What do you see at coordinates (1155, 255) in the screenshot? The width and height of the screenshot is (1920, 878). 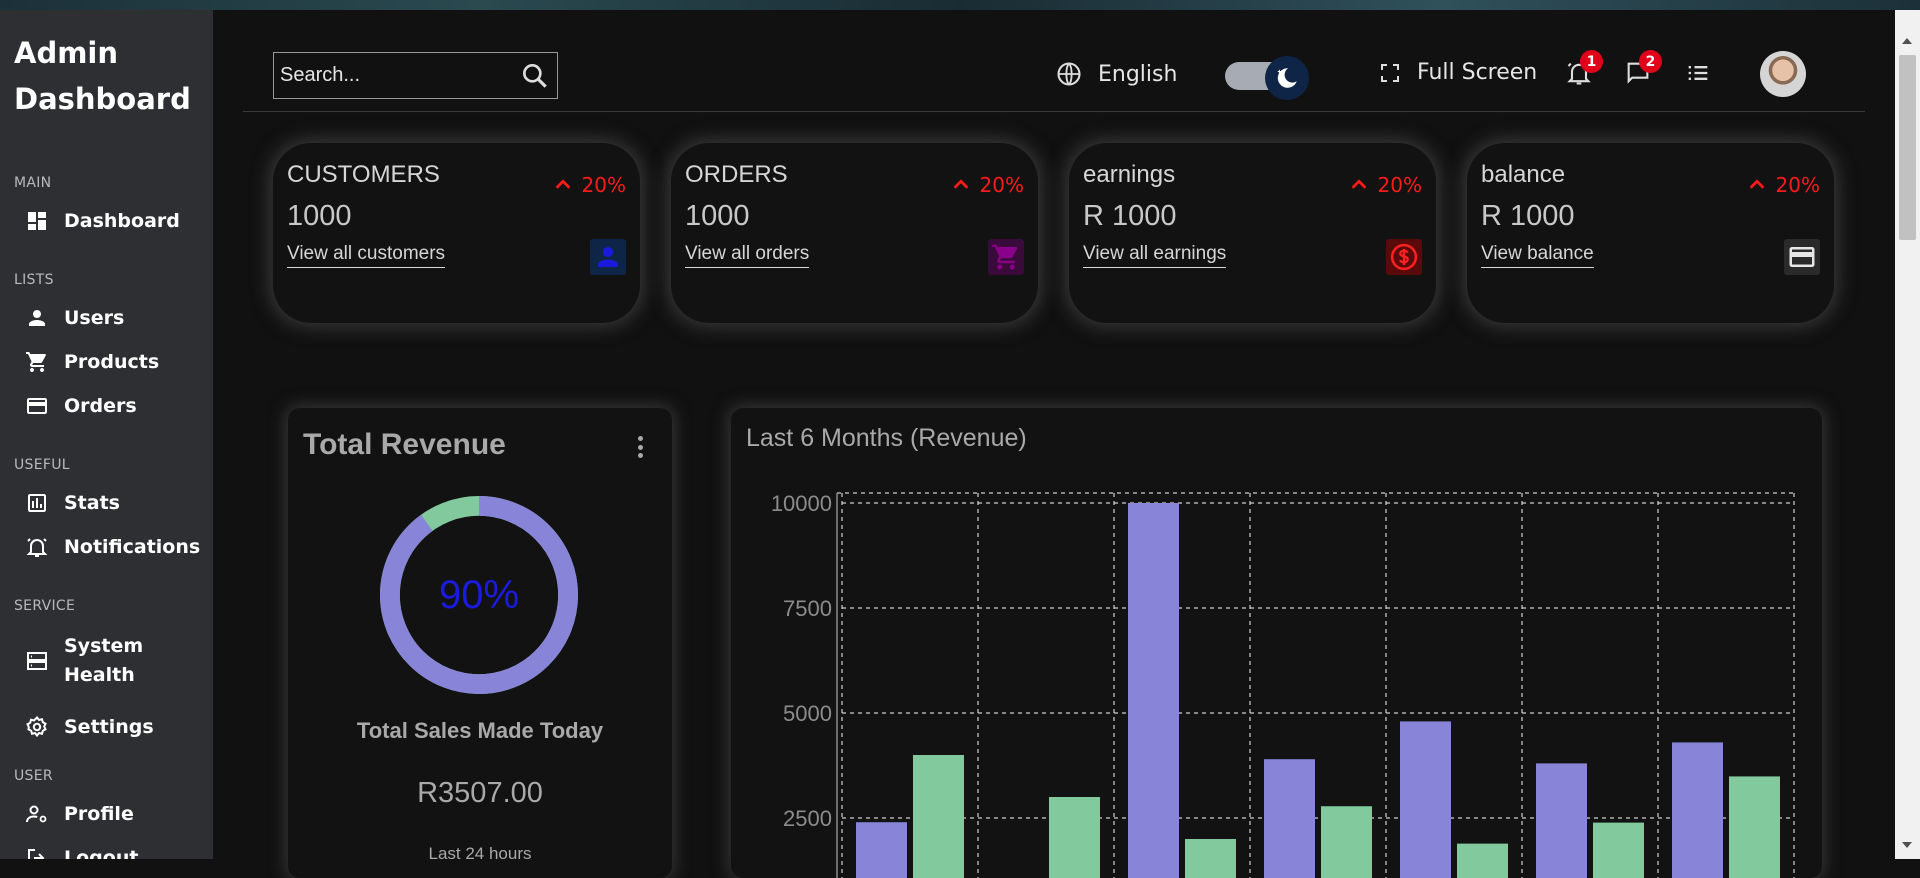 I see `widget-link: View all earnings` at bounding box center [1155, 255].